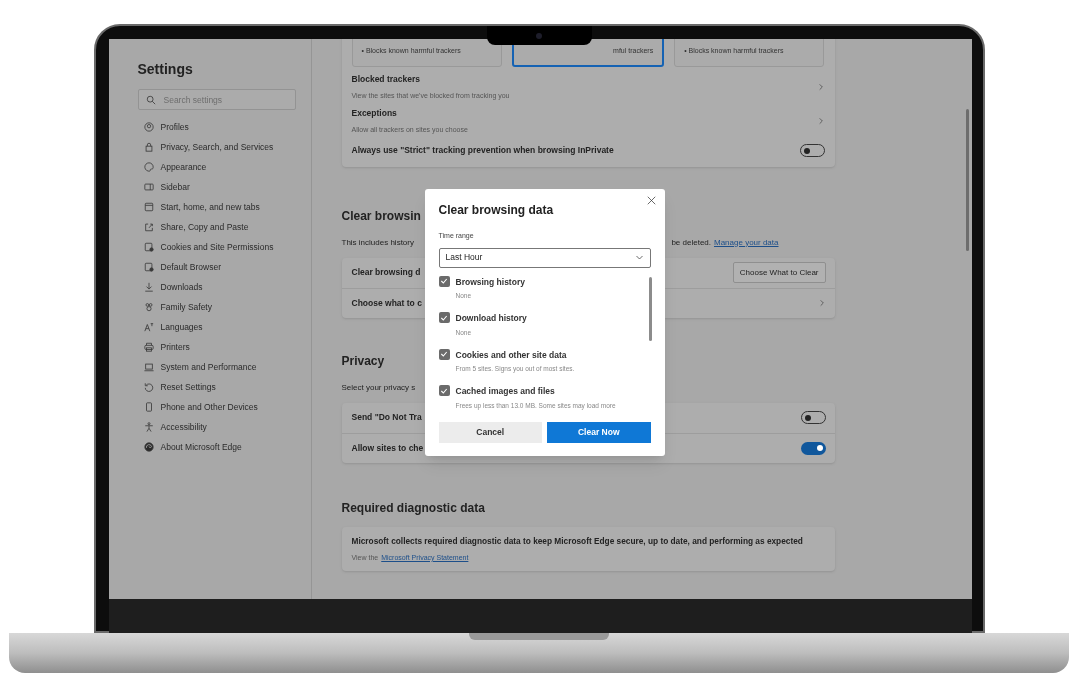  Describe the element at coordinates (813, 448) in the screenshot. I see `toggle-switch` at that location.